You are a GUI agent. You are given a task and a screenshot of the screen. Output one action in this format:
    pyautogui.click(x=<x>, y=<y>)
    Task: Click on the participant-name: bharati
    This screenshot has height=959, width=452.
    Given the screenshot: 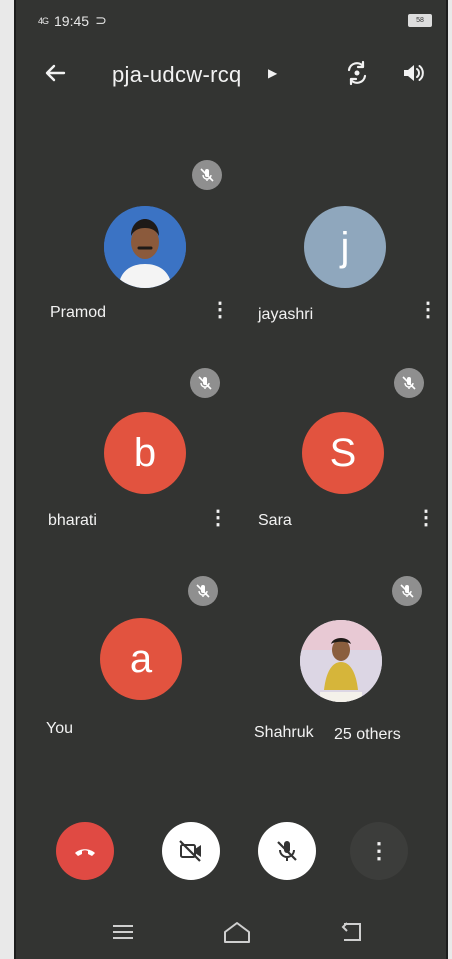 What is the action you would take?
    pyautogui.click(x=72, y=520)
    